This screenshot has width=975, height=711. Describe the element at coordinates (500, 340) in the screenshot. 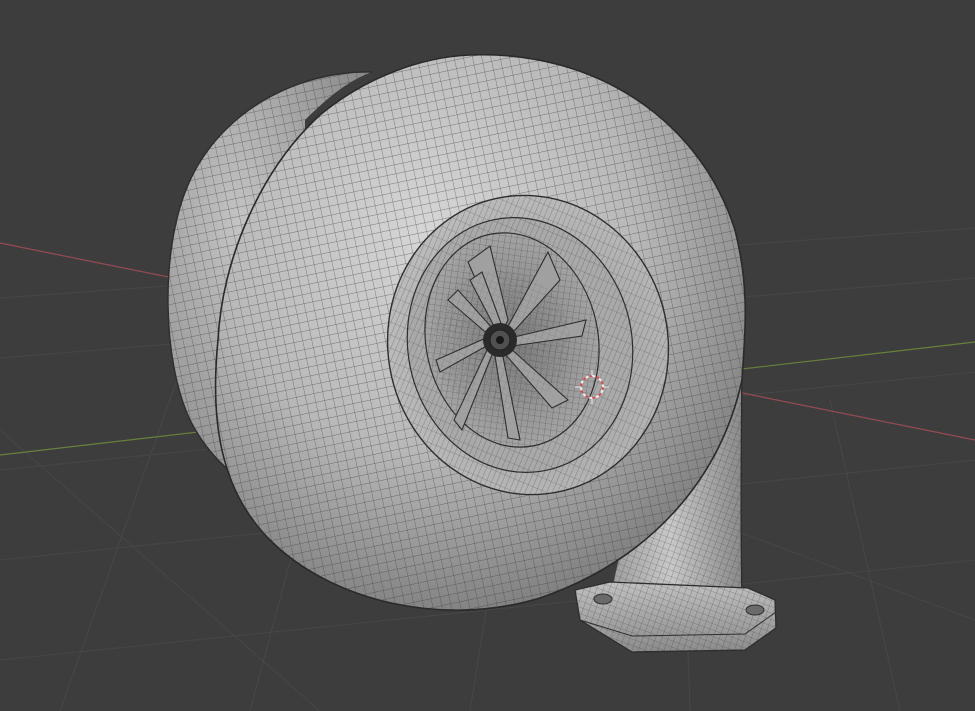

I see `hub-nut` at that location.